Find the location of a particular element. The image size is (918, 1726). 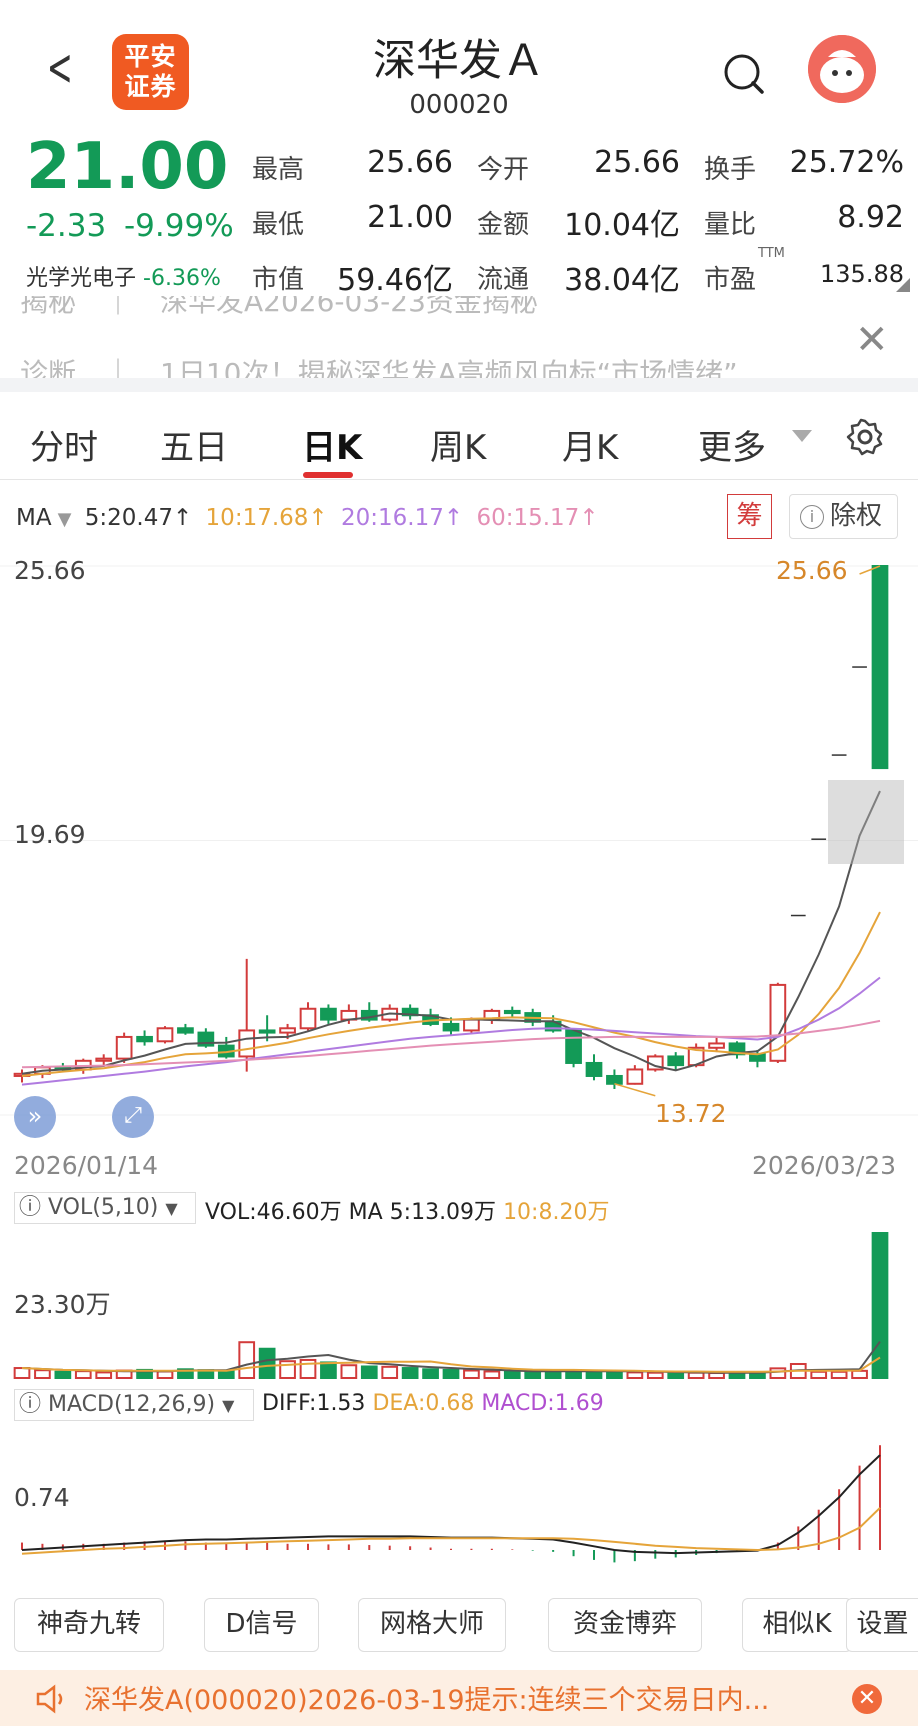

chevron-down-icon is located at coordinates (802, 437).